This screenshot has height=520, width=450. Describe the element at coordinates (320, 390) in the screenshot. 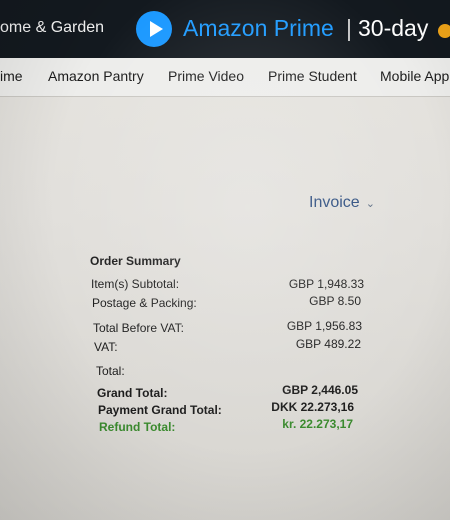

I see `grand-total-value: GBP 2,446.05` at that location.